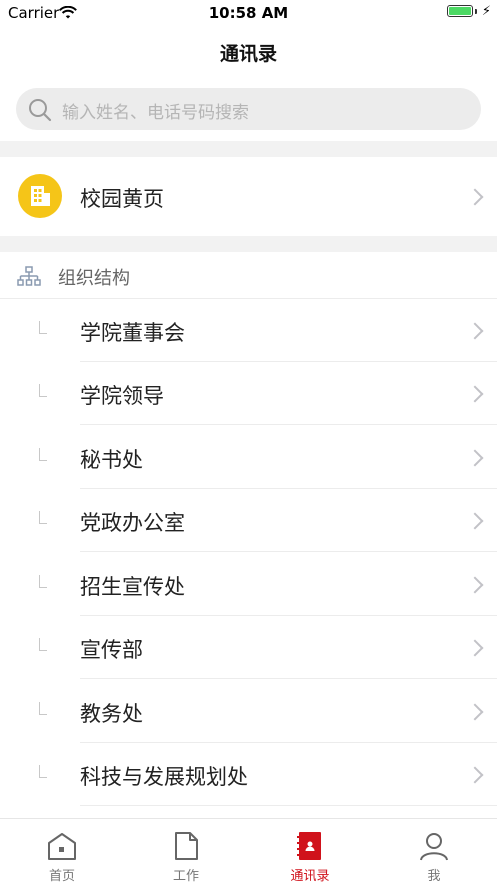  I want to click on tab-home: 首页, so click(62, 851).